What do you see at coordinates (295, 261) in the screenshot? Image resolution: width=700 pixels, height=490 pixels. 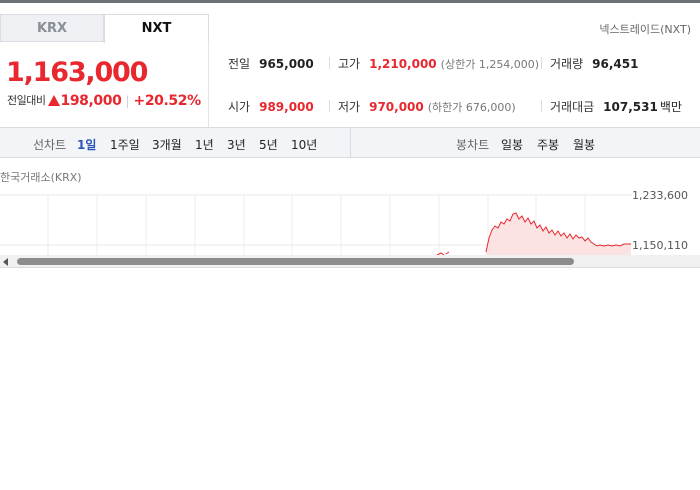 I see `scroll-thumb` at bounding box center [295, 261].